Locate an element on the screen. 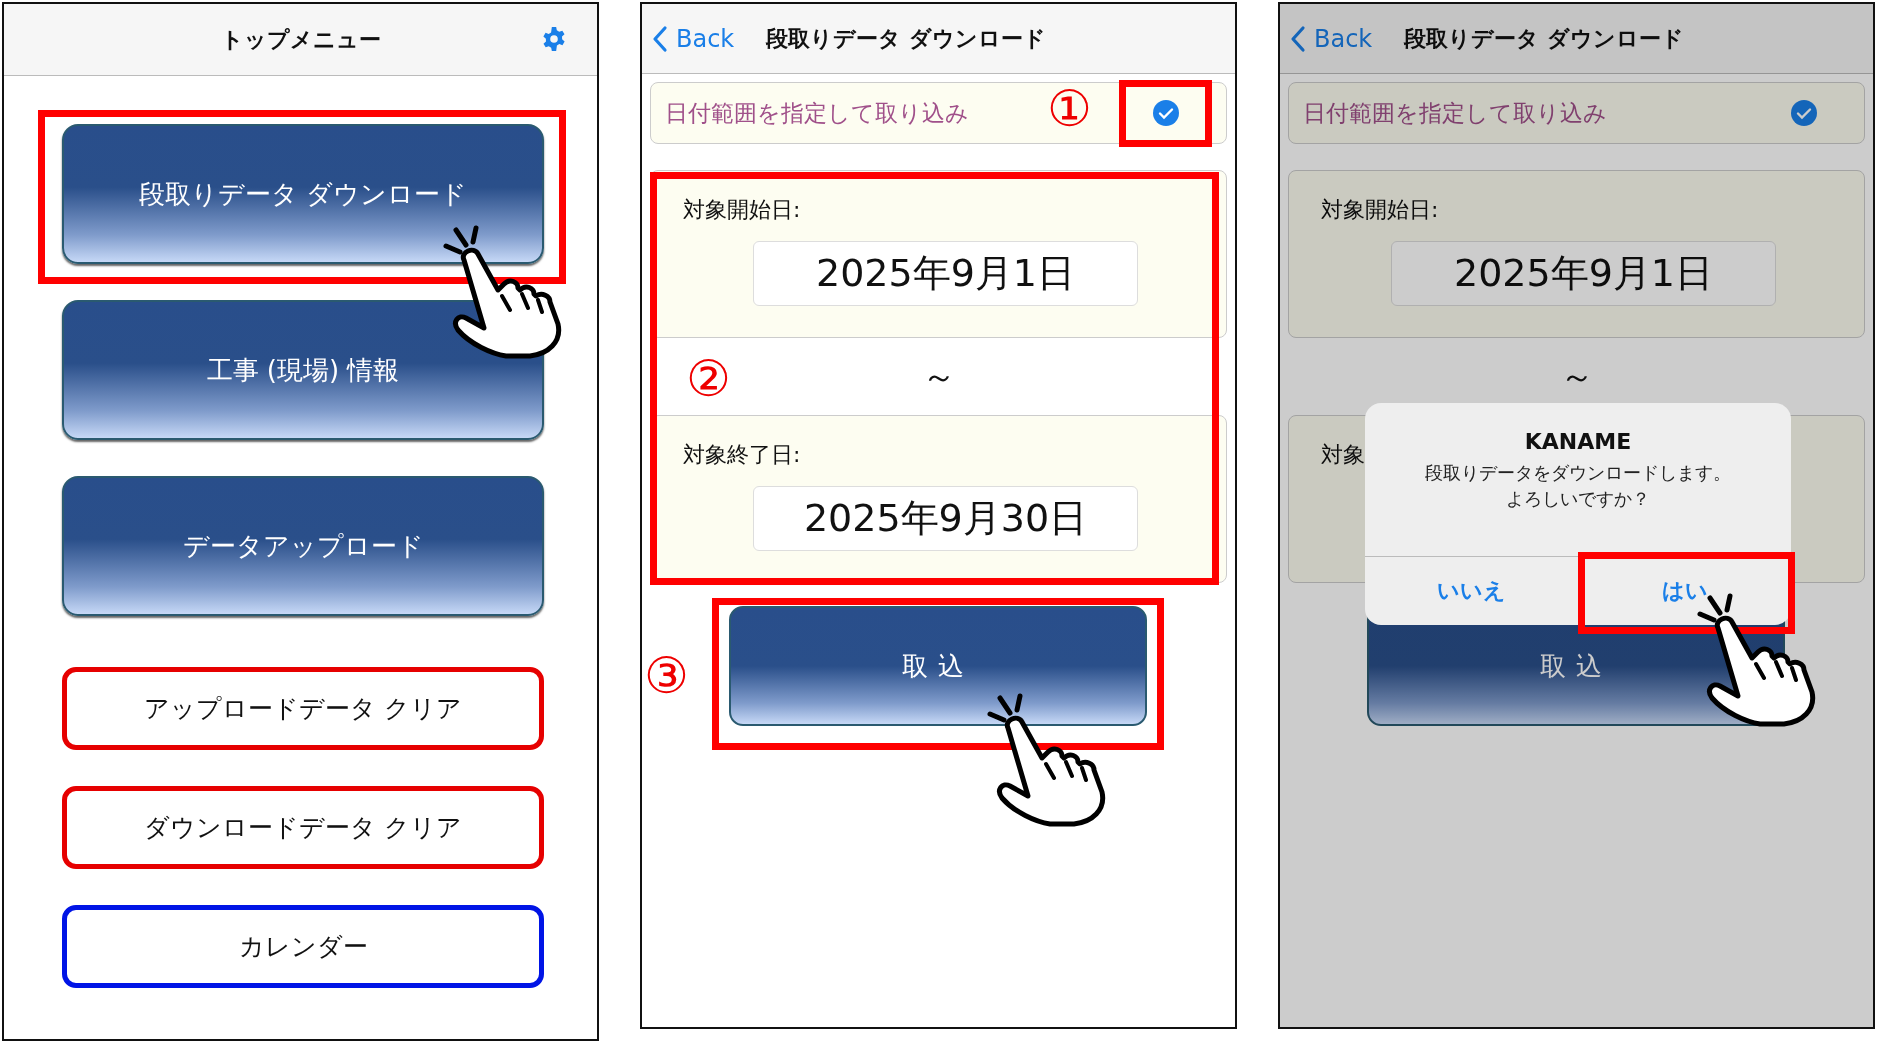 The image size is (1877, 1043). date-range-option: 日付範囲を指定して取り込み is located at coordinates (1576, 113).